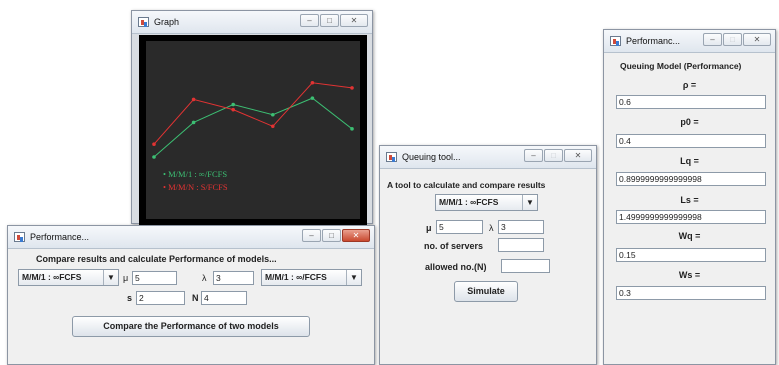 The height and width of the screenshot is (365, 779). I want to click on allowed-input, so click(525, 266).